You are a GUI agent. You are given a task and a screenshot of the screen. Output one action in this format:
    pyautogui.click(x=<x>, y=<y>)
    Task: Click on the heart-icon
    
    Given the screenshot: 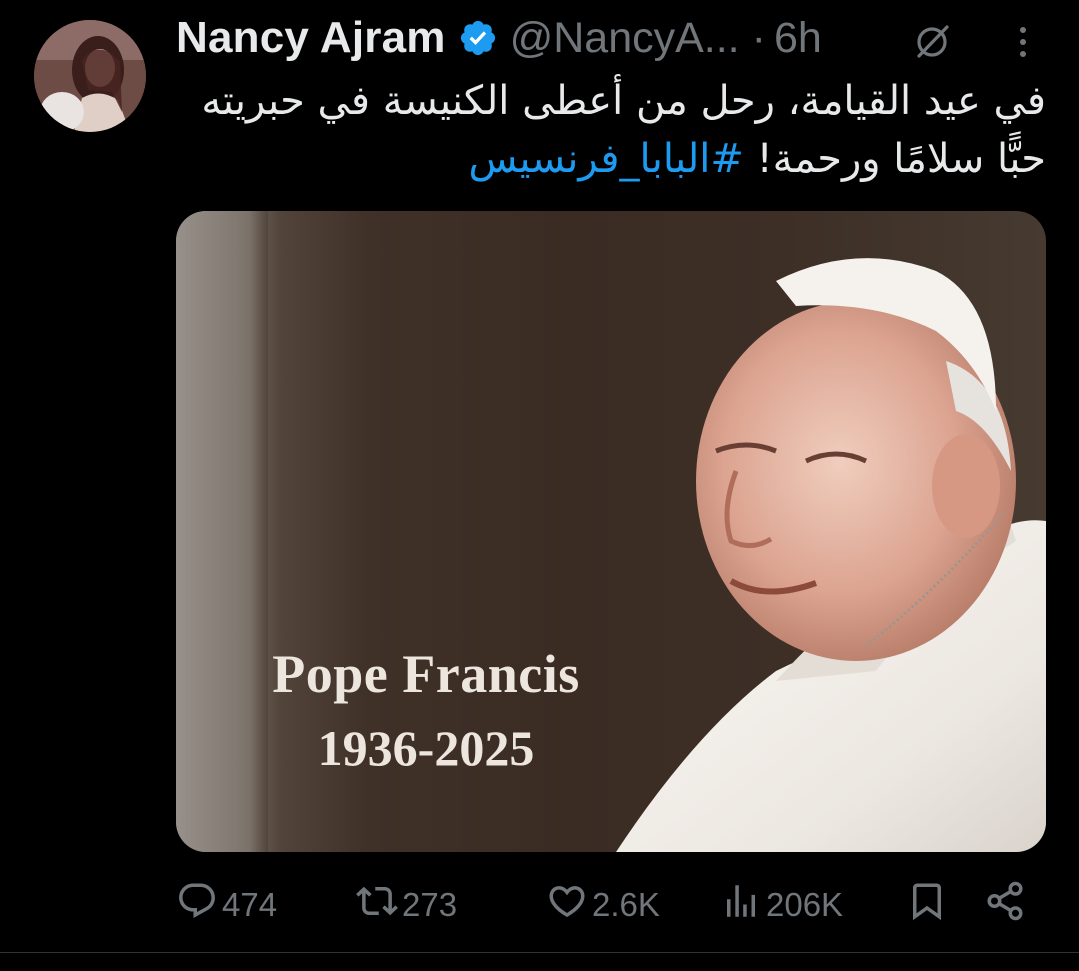 What is the action you would take?
    pyautogui.click(x=569, y=905)
    